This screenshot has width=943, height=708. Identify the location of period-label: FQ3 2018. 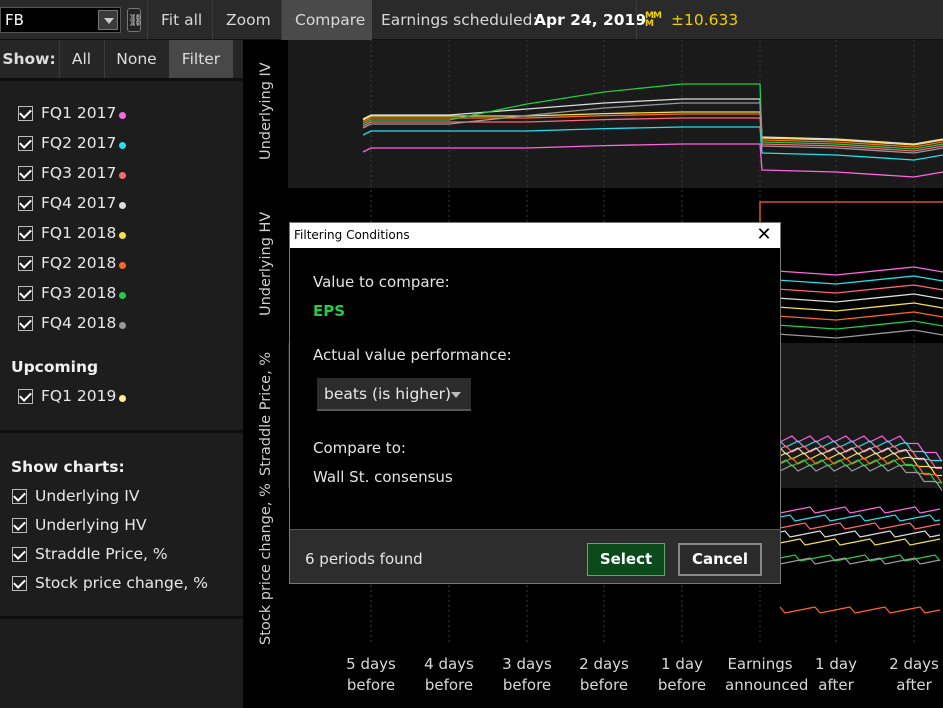
(79, 293).